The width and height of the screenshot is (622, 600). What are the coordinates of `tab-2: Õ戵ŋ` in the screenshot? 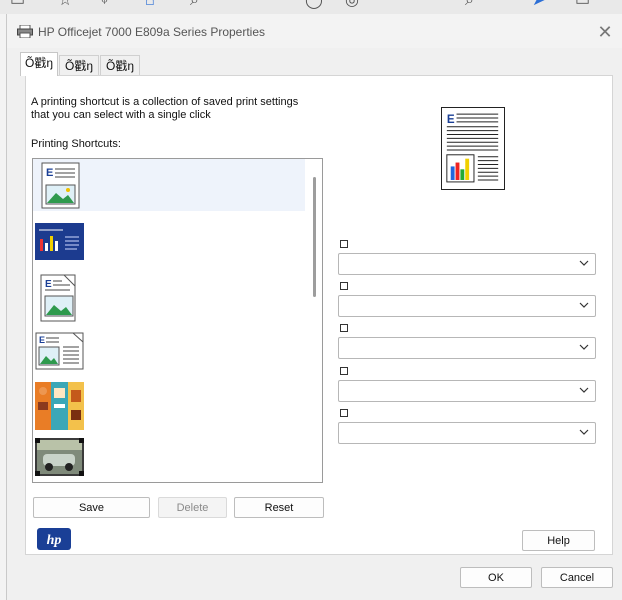 It's located at (79, 65).